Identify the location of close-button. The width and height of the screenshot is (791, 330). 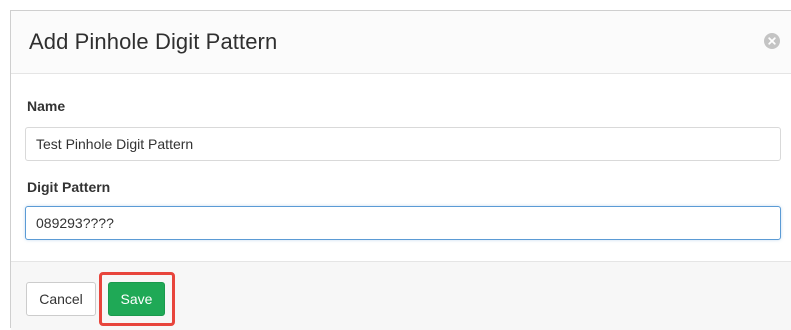
(772, 41).